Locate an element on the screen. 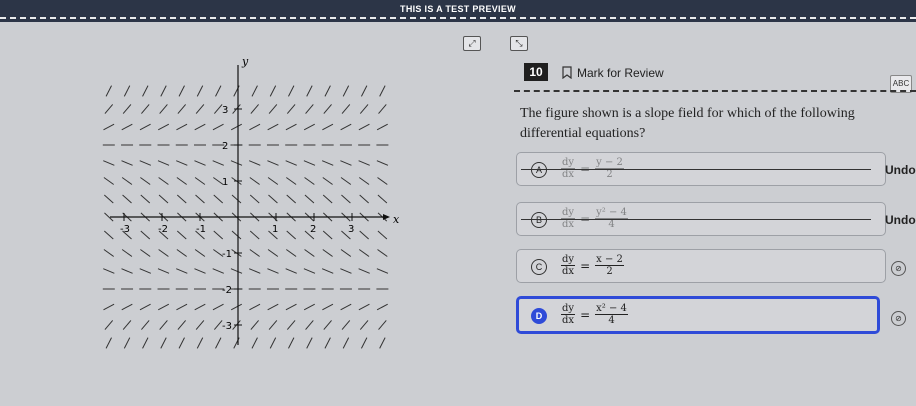 The width and height of the screenshot is (916, 406). x-tick-label: 3 is located at coordinates (351, 229).